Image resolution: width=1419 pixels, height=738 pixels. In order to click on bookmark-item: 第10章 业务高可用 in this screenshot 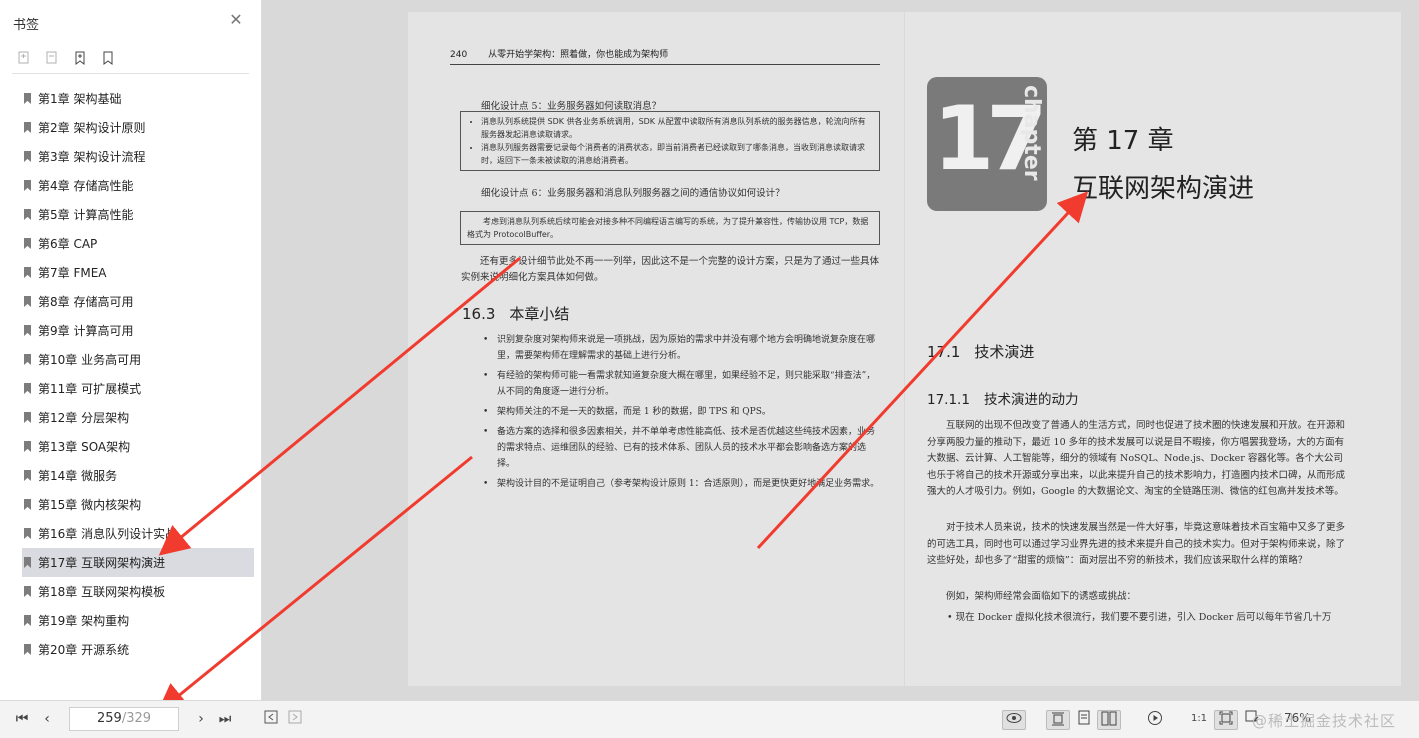, I will do `click(138, 359)`.